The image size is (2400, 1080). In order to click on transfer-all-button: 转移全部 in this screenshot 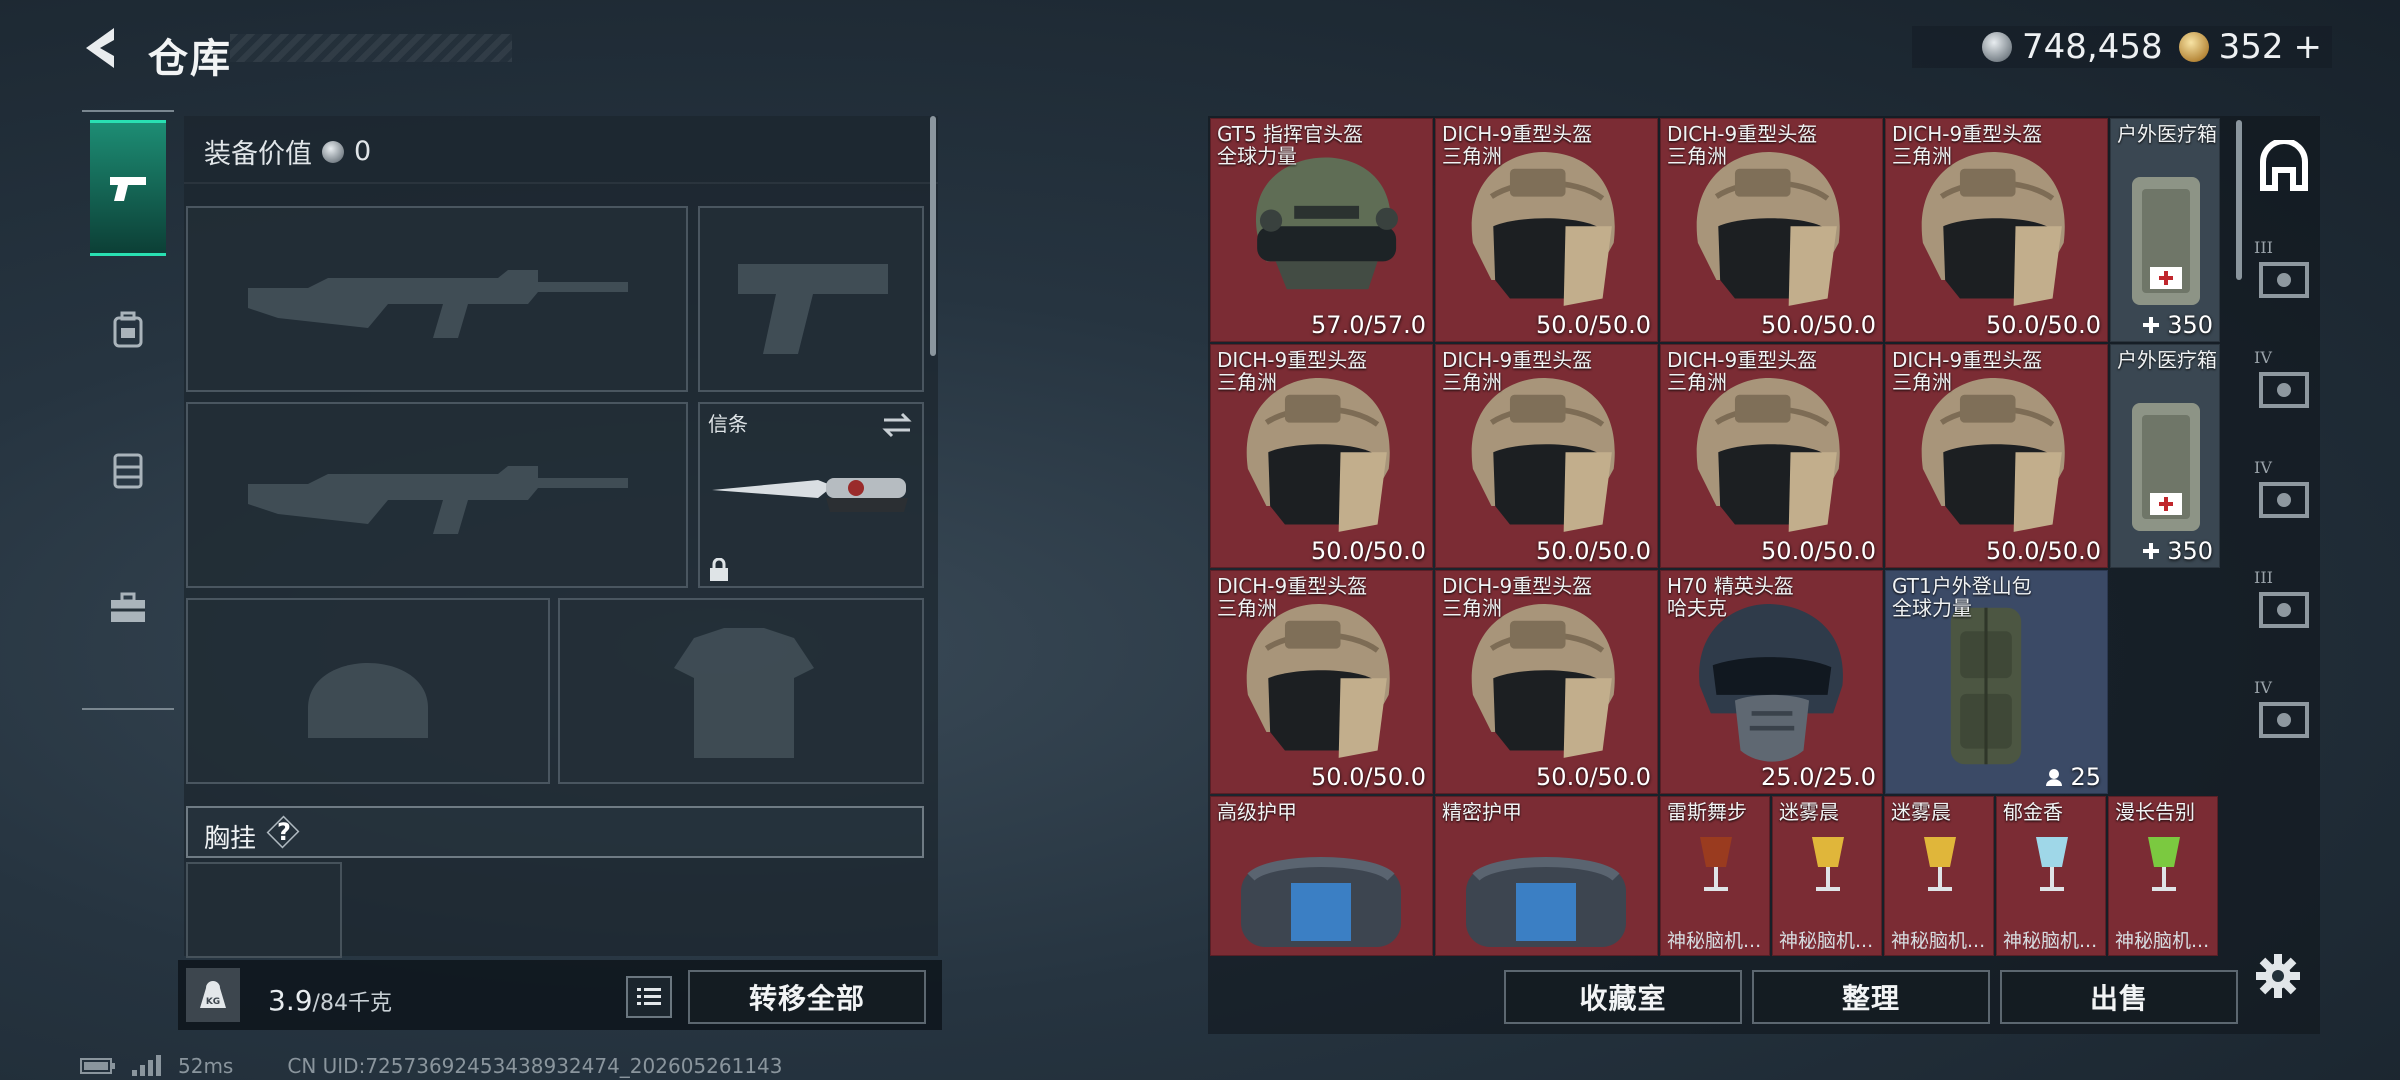, I will do `click(807, 997)`.